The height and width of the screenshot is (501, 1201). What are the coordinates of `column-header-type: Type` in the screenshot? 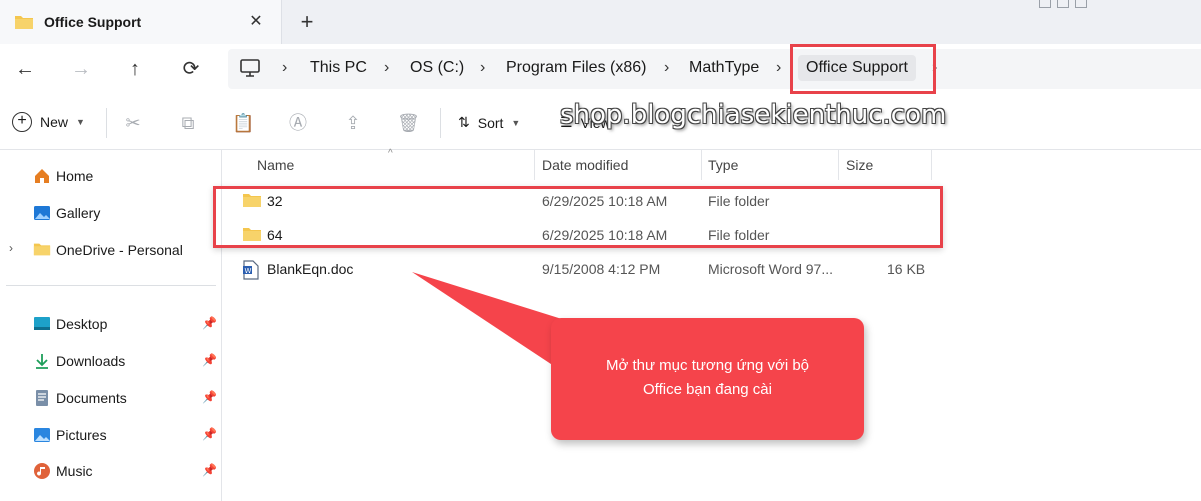 It's located at (770, 165).